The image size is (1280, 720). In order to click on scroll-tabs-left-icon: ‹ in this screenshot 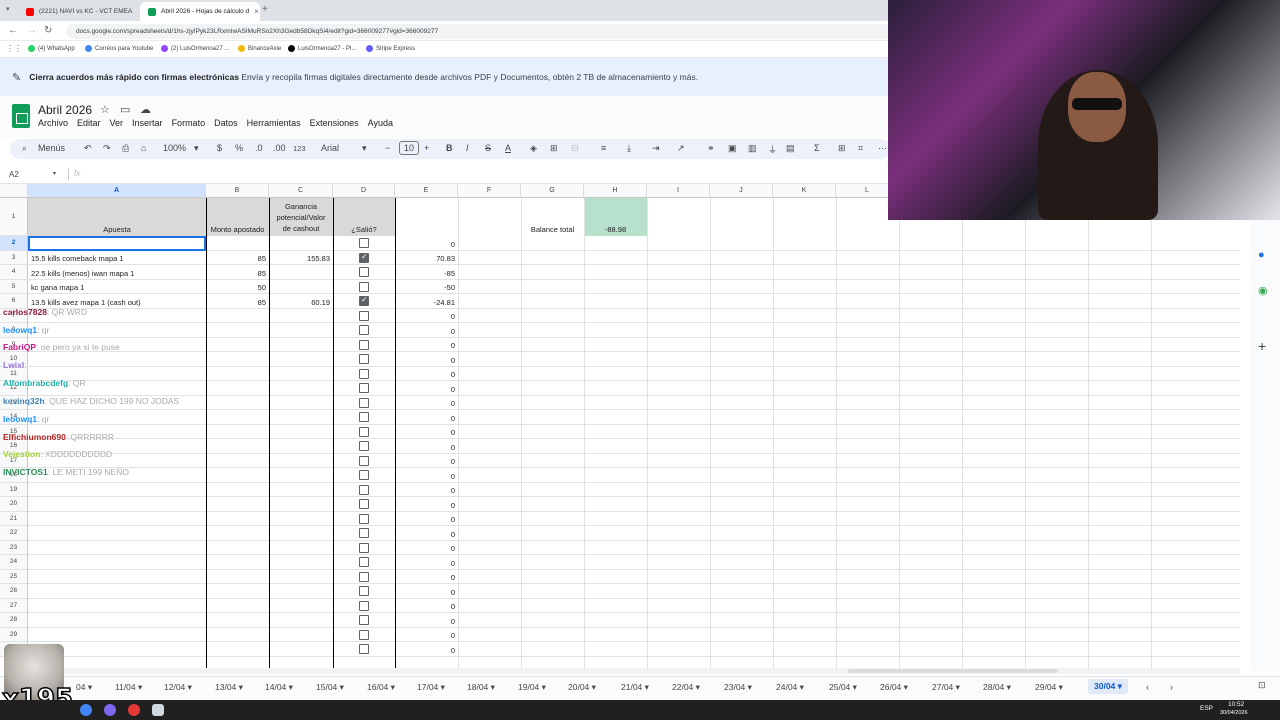, I will do `click(1147, 687)`.